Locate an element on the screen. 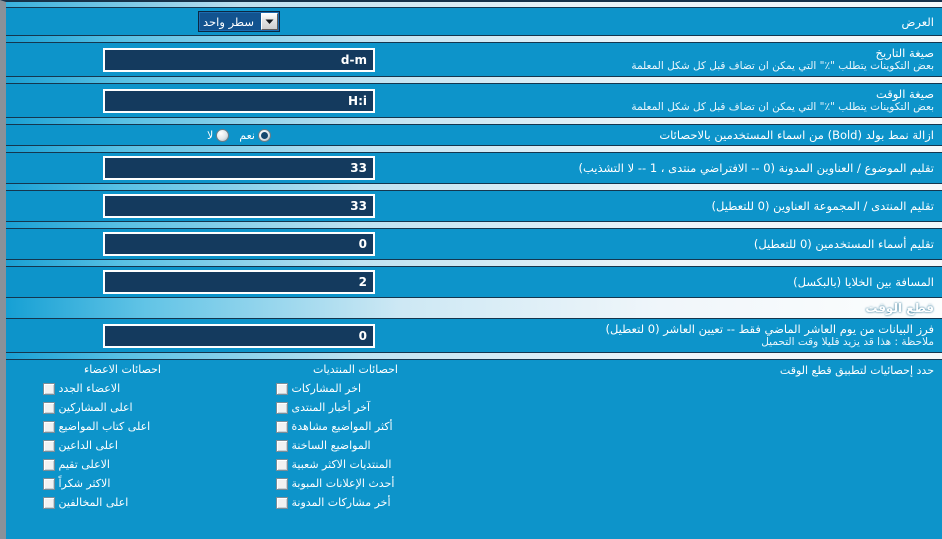  radio-yes-icon is located at coordinates (264, 135).